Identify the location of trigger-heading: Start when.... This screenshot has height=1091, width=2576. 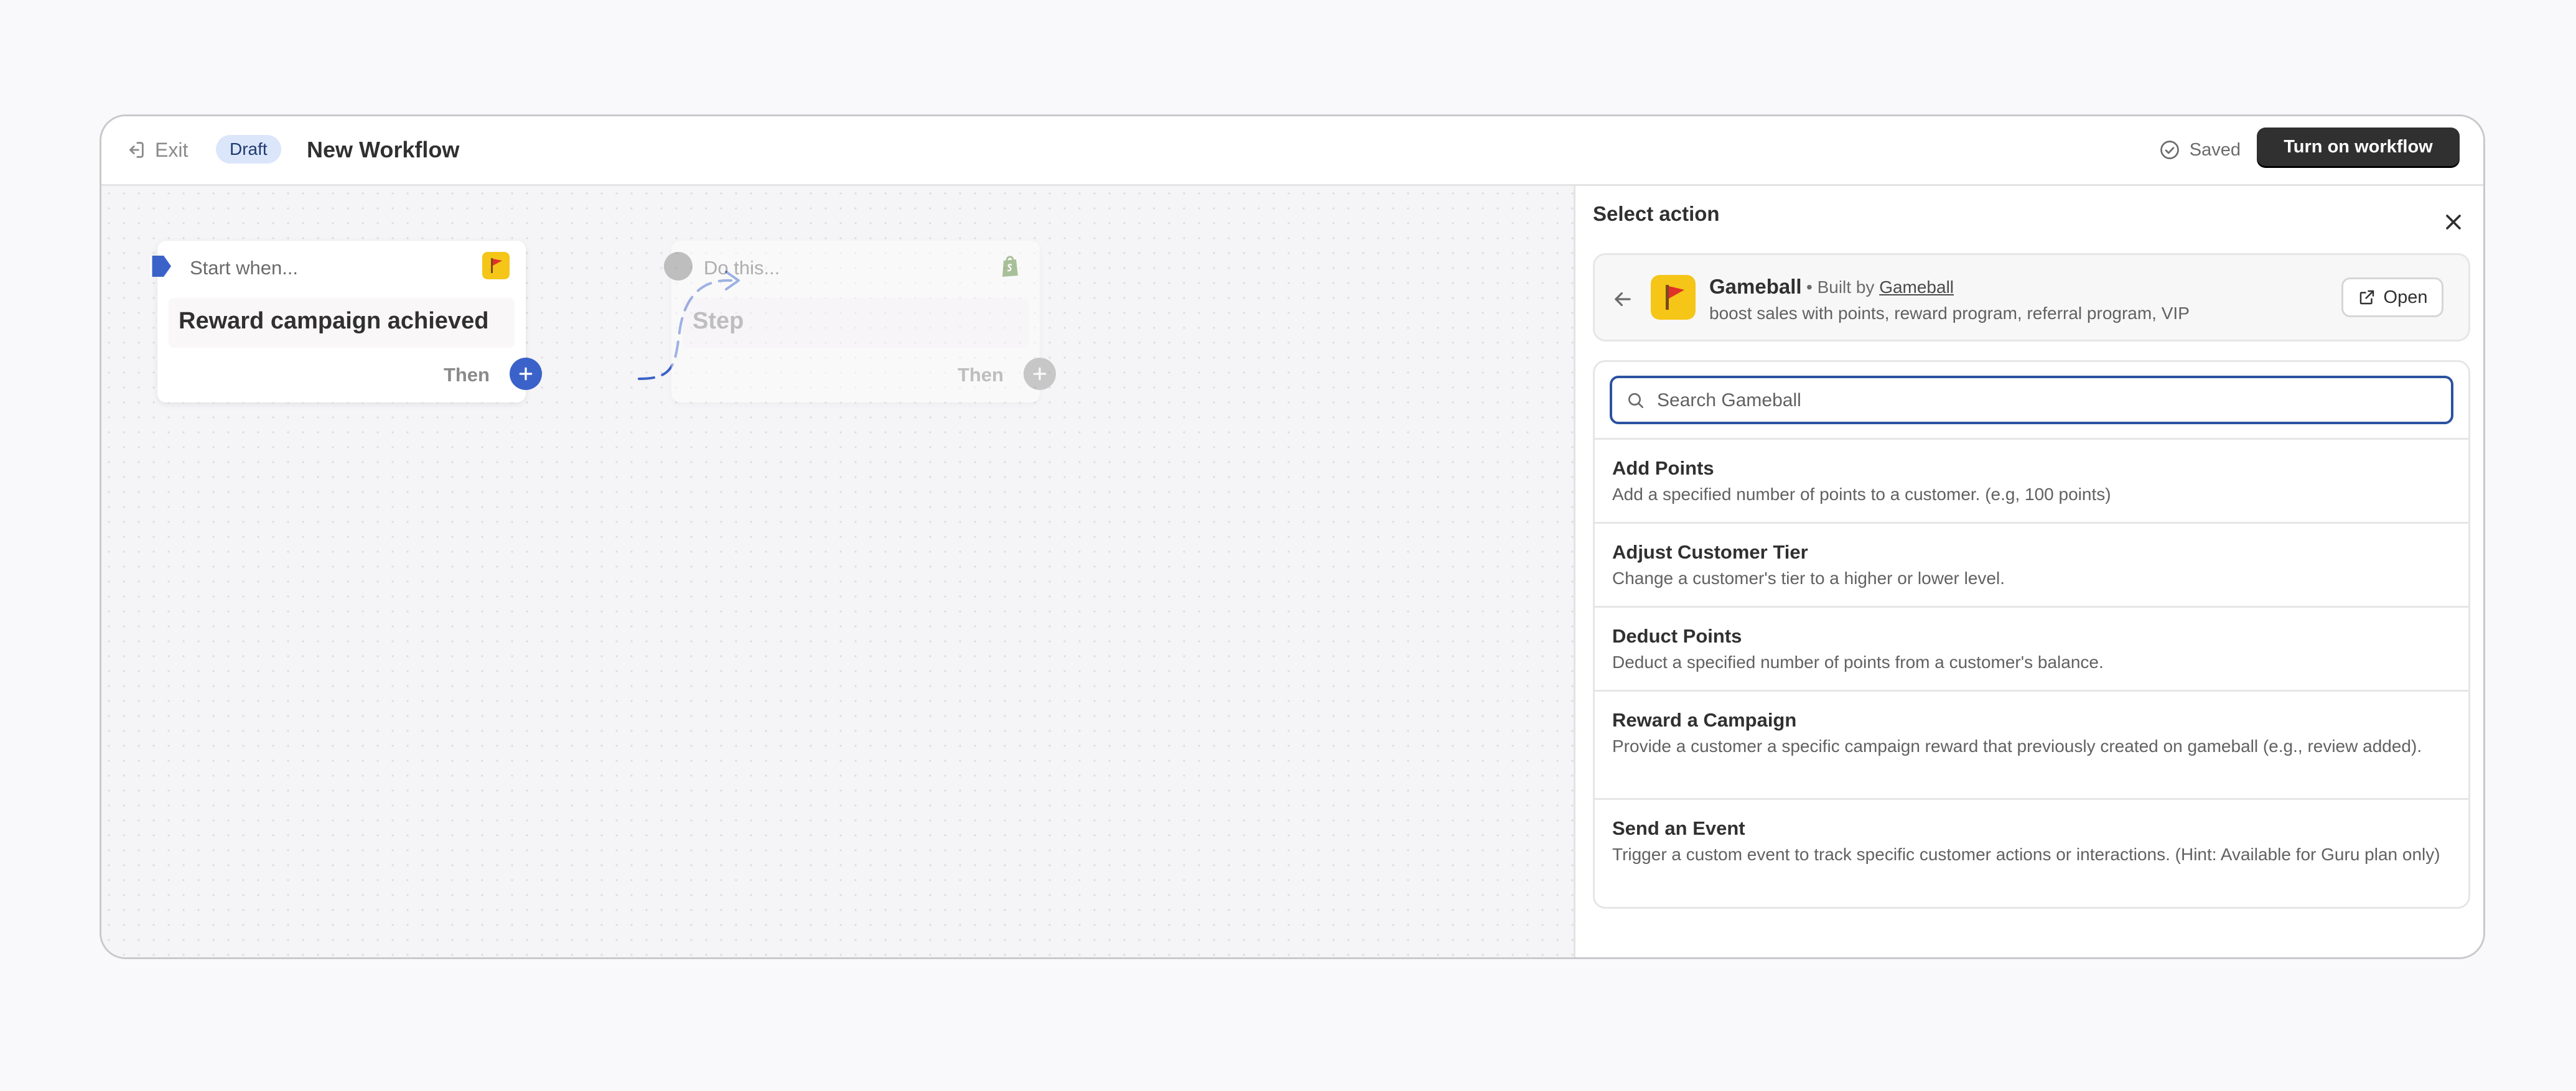
(245, 268).